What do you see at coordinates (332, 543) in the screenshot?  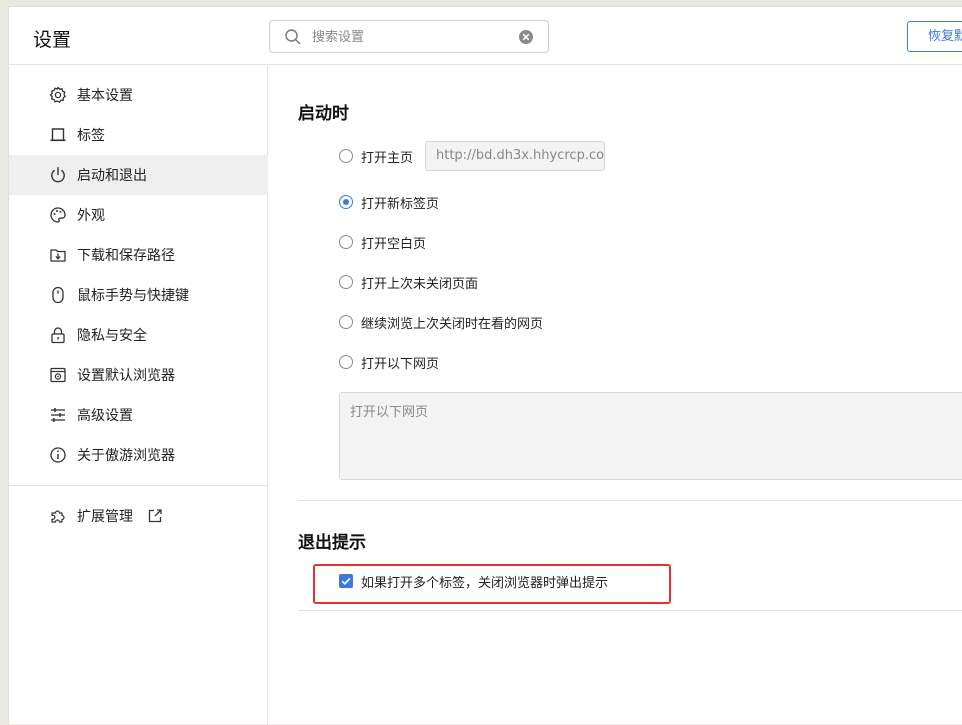 I see `section-title-exit: 退出提示` at bounding box center [332, 543].